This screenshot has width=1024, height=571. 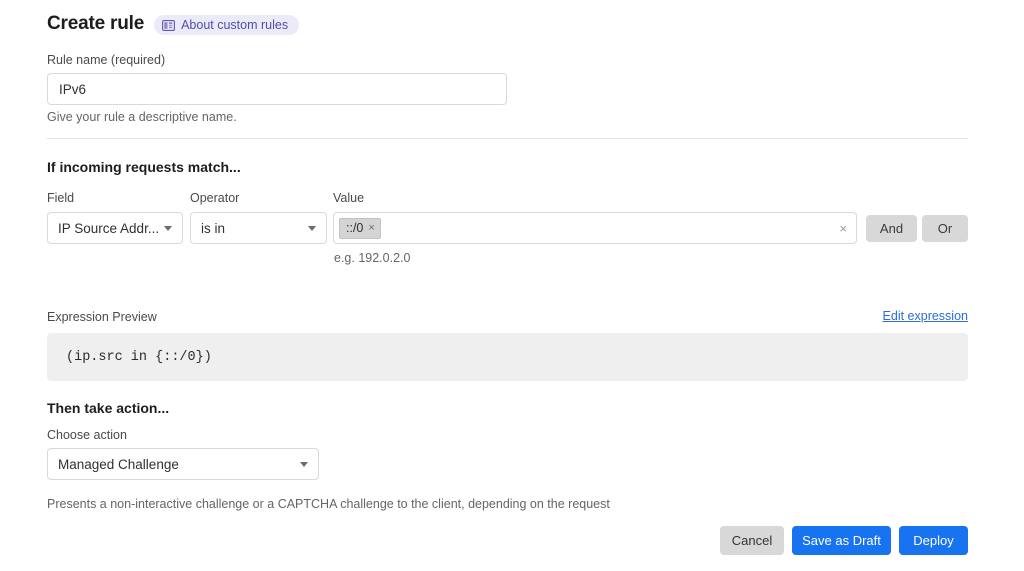 What do you see at coordinates (183, 464) in the screenshot?
I see `action-select: Managed Challenge` at bounding box center [183, 464].